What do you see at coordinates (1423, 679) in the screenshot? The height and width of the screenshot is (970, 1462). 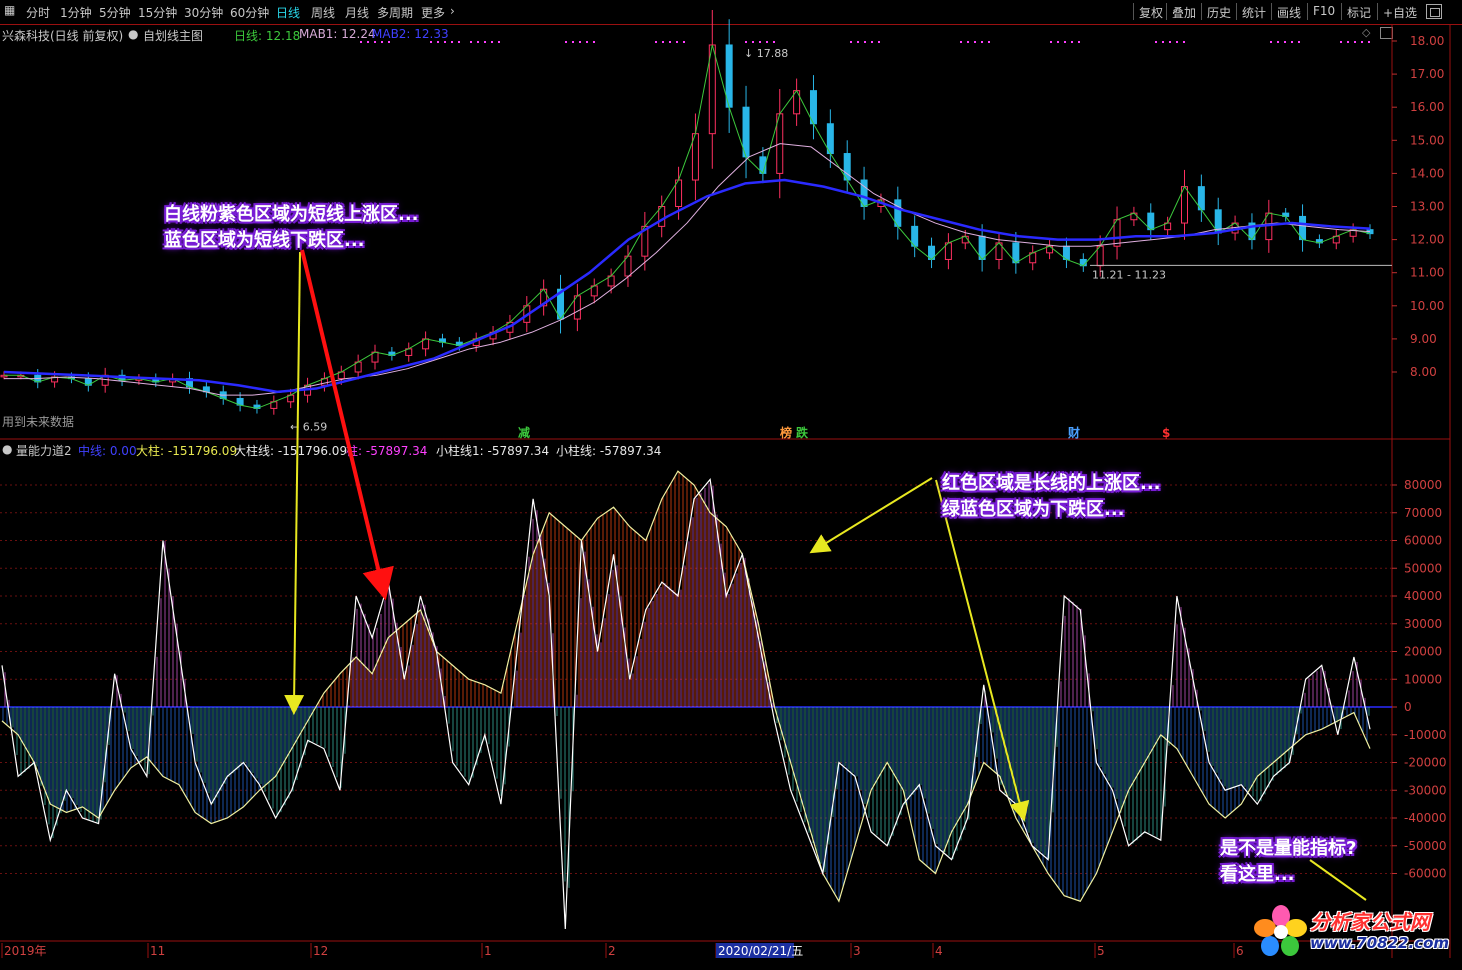 I see `indicator-tick-label: 10000` at bounding box center [1423, 679].